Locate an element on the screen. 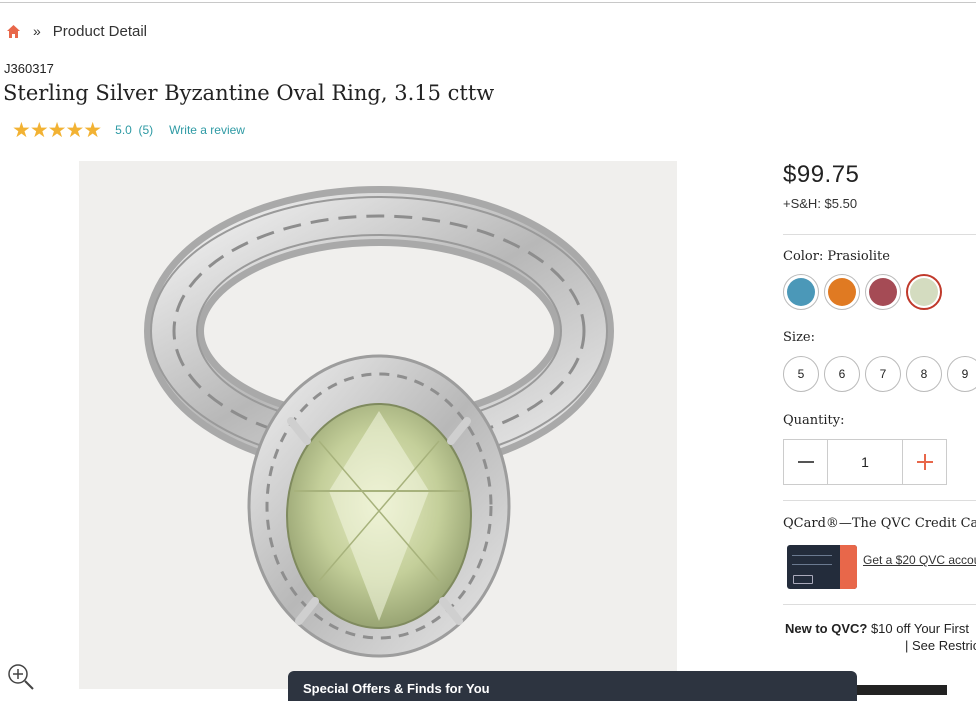 Image resolution: width=976 pixels, height=701 pixels. special-offers-bar: Special Offers & Finds for You is located at coordinates (572, 686).